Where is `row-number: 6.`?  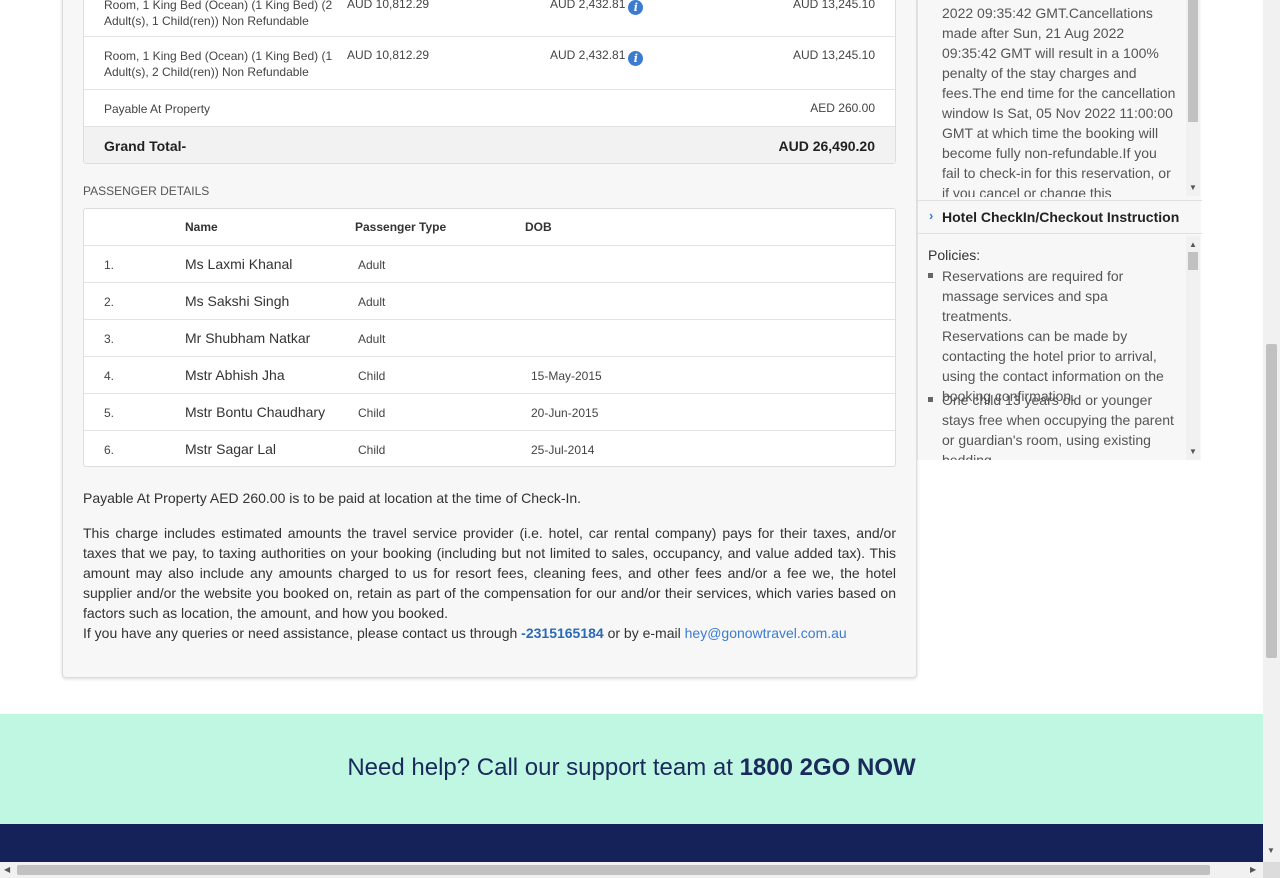
row-number: 6. is located at coordinates (109, 450).